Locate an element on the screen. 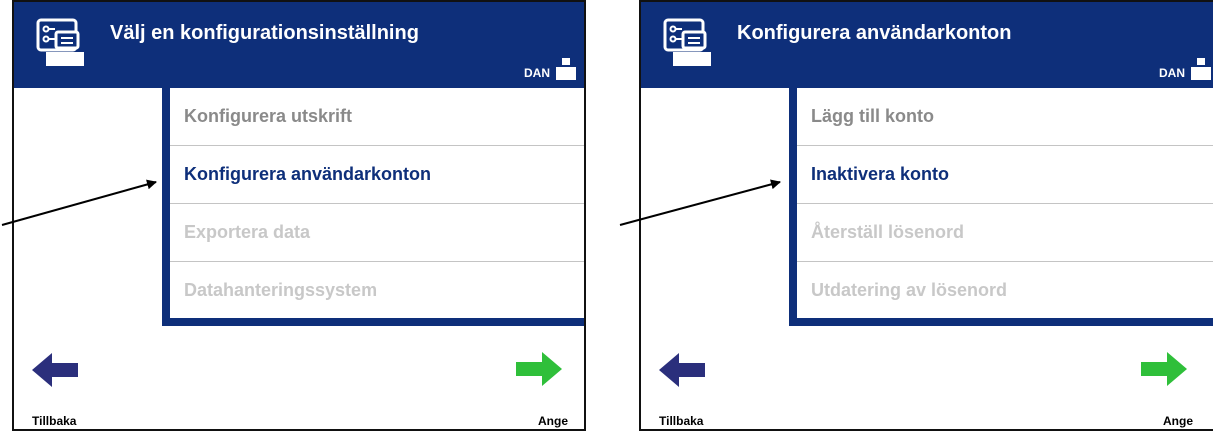  menu-item-data-management-system: Datahanteringssystem is located at coordinates (377, 290).